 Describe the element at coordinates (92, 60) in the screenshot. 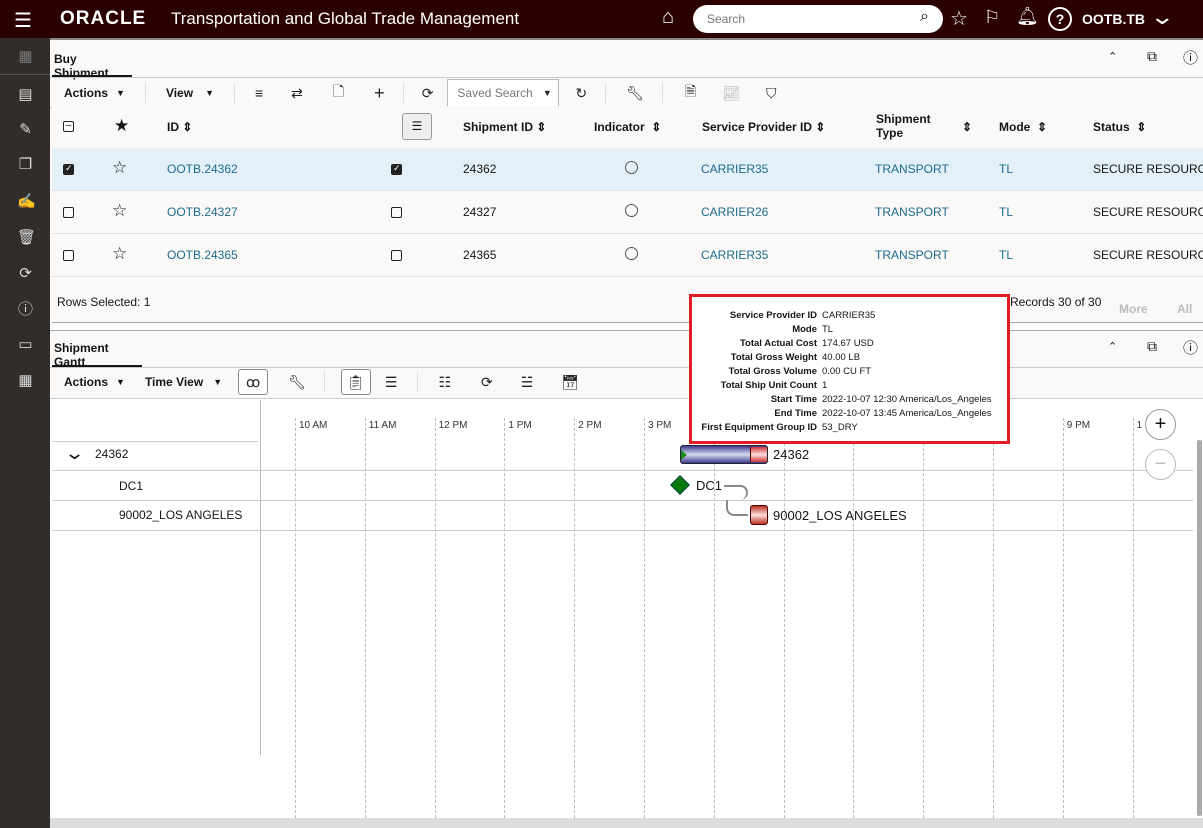

I see `tab-buy-shipment: Buy Shipment` at that location.